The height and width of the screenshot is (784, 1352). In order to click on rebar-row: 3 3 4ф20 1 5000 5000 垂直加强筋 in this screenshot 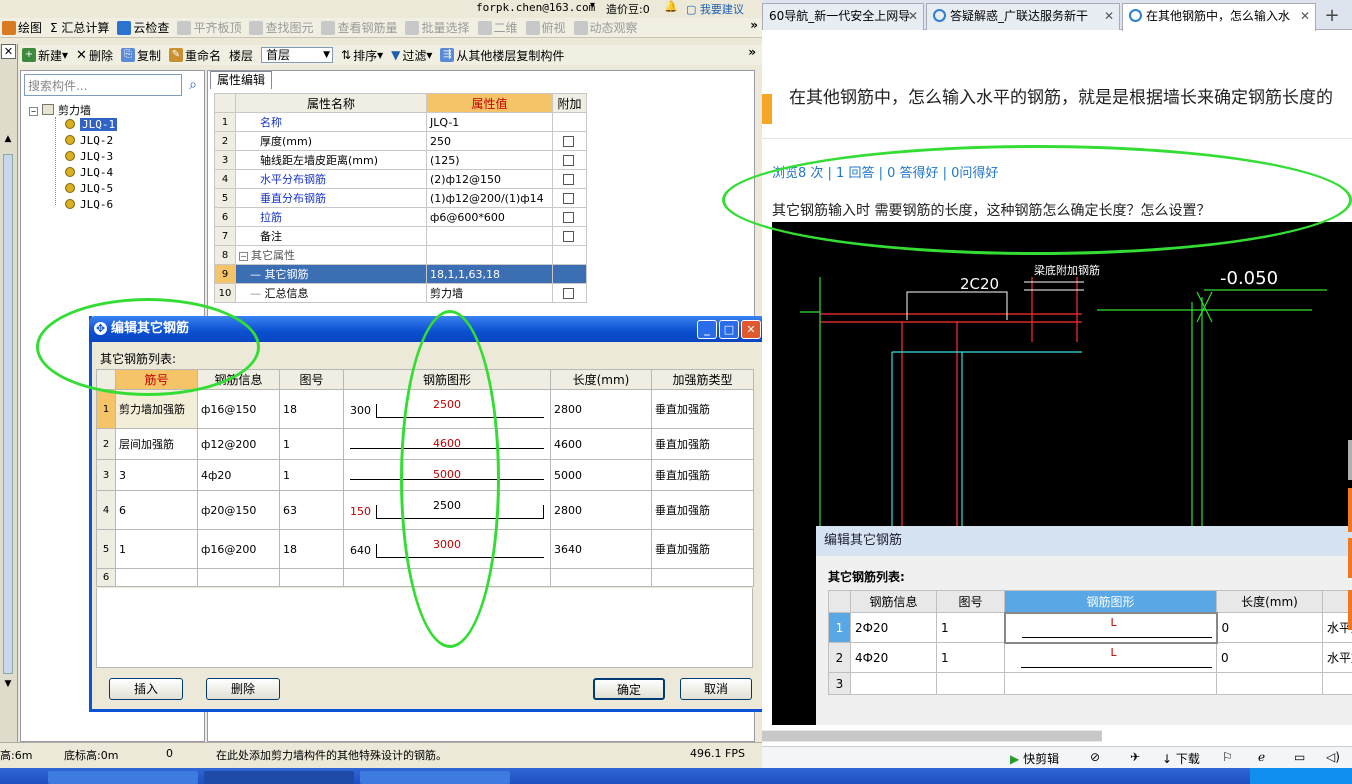, I will do `click(425, 475)`.